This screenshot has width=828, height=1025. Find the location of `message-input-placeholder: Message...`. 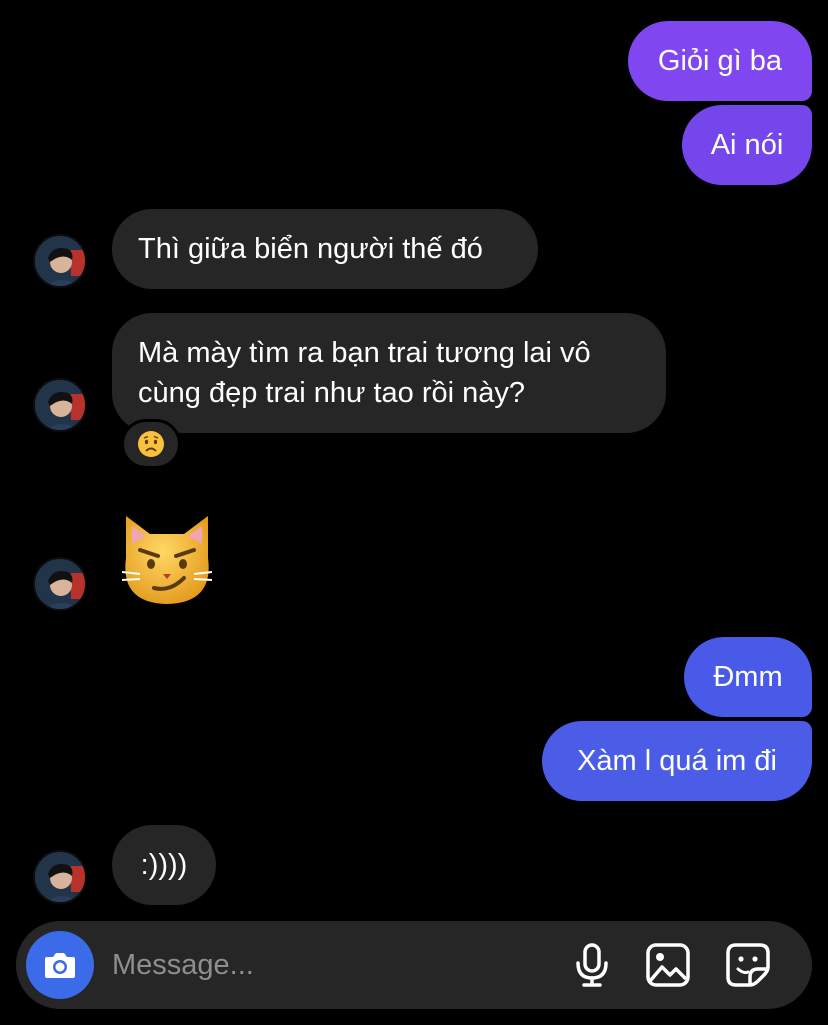

message-input-placeholder: Message... is located at coordinates (183, 964).